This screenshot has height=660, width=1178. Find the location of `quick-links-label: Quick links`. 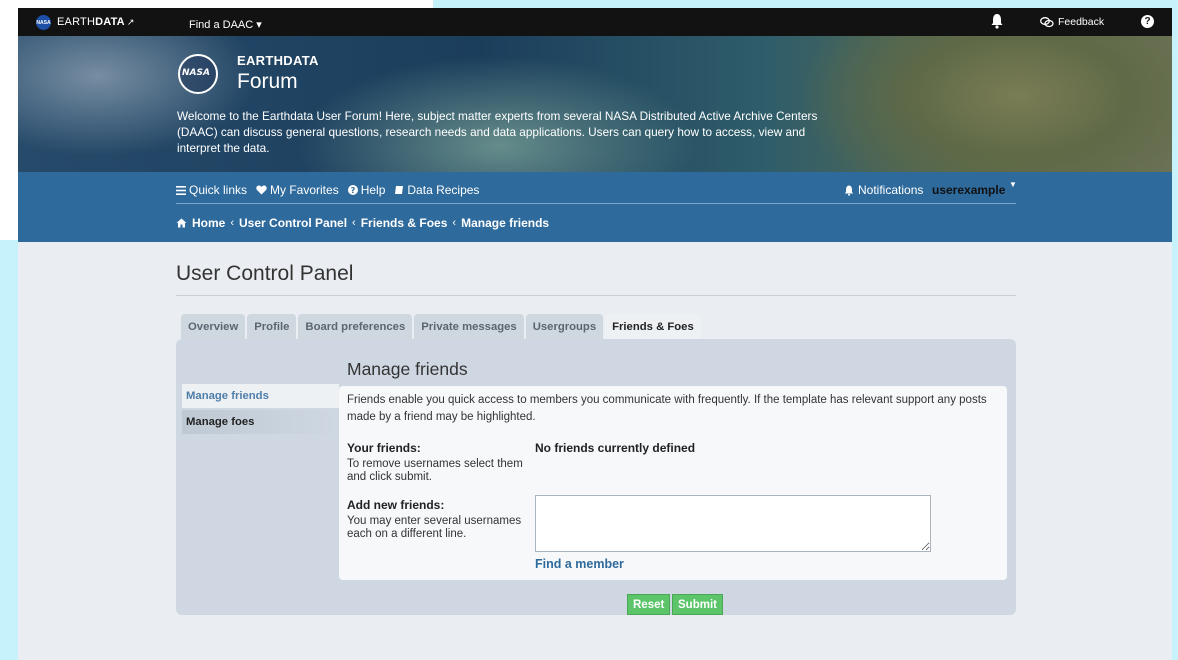

quick-links-label: Quick links is located at coordinates (218, 190).